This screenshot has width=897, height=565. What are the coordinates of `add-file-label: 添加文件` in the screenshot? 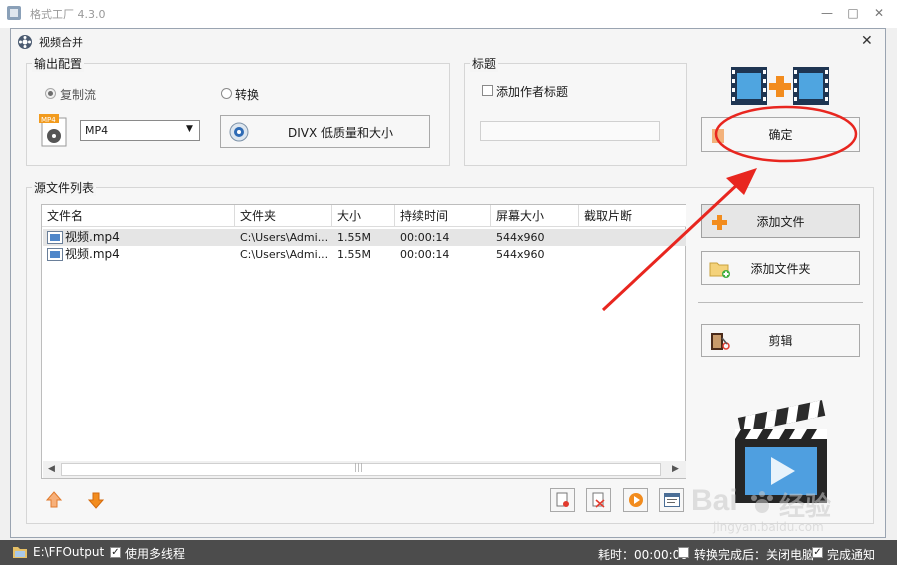 It's located at (780, 221).